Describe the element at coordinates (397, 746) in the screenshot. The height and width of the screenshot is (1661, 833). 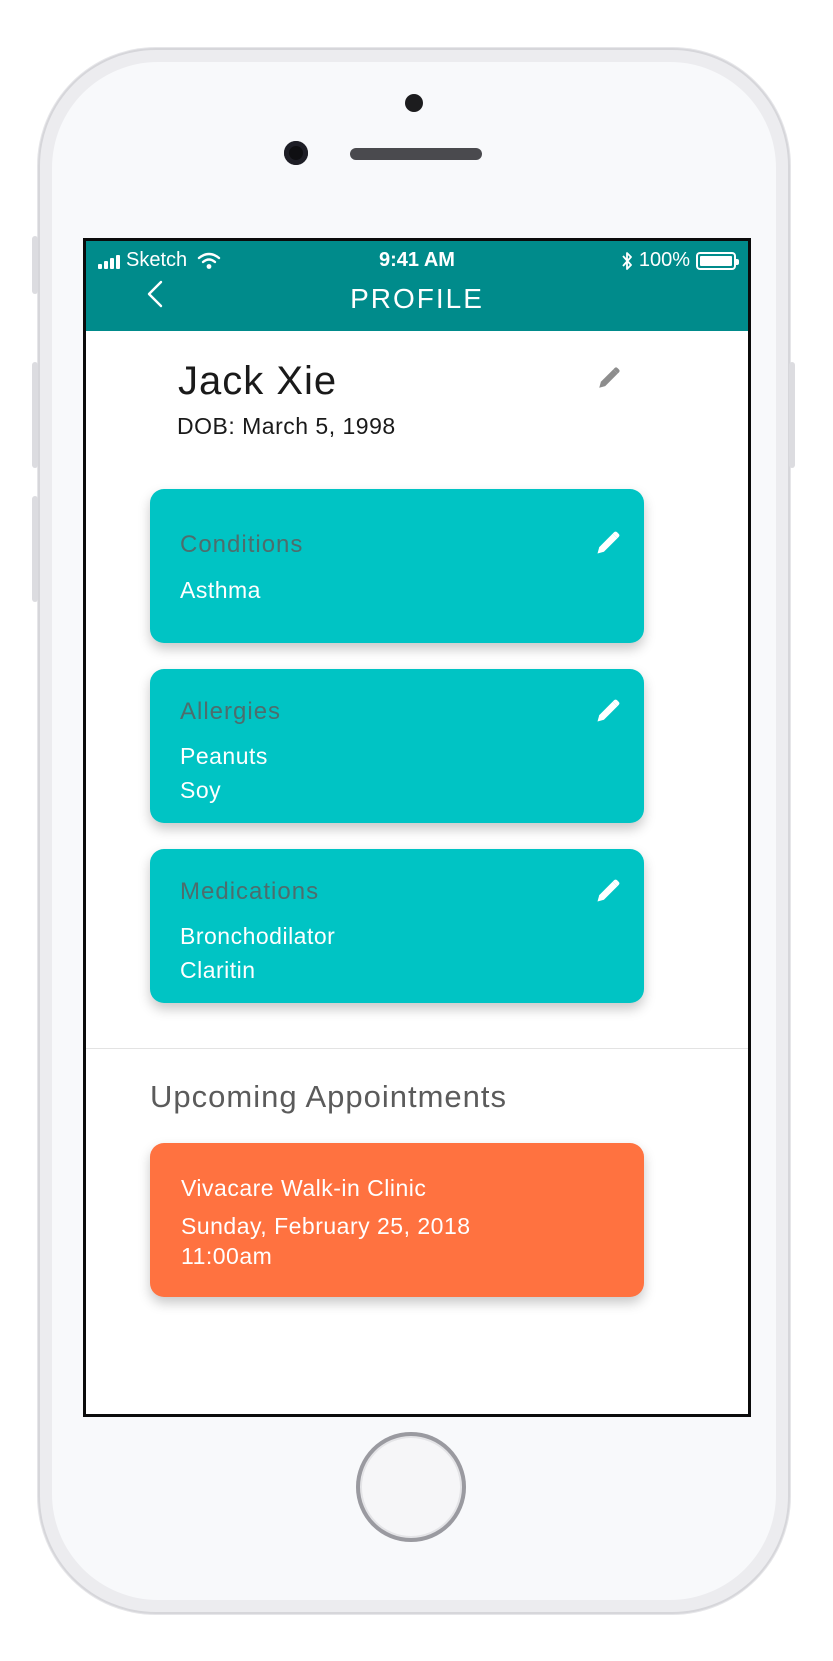
I see `allergies-card: Allergies Peanuts Soy` at that location.